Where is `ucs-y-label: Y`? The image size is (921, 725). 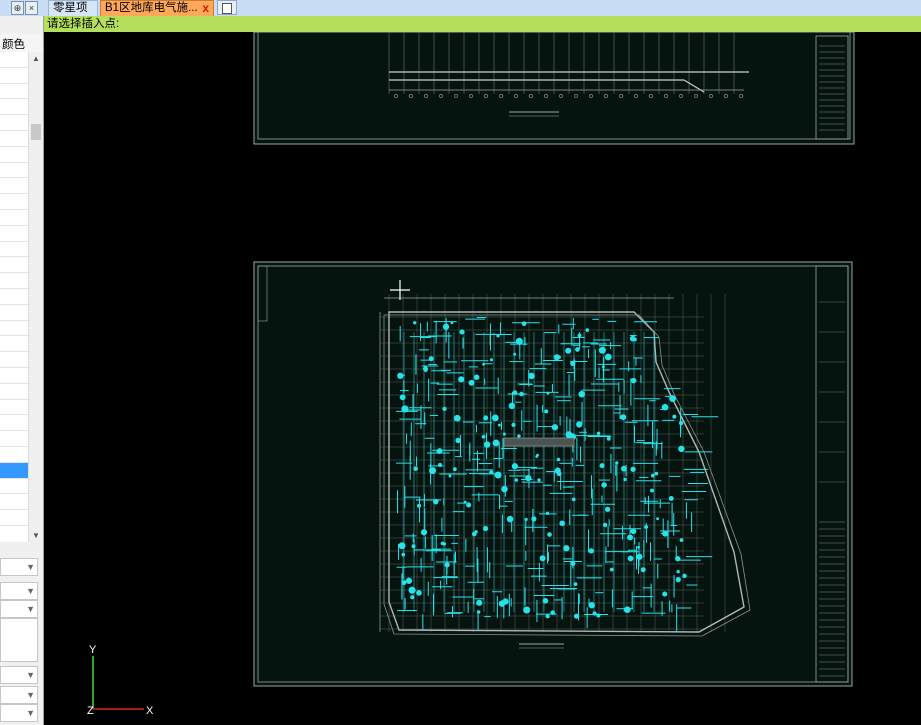
ucs-y-label: Y is located at coordinates (93, 650).